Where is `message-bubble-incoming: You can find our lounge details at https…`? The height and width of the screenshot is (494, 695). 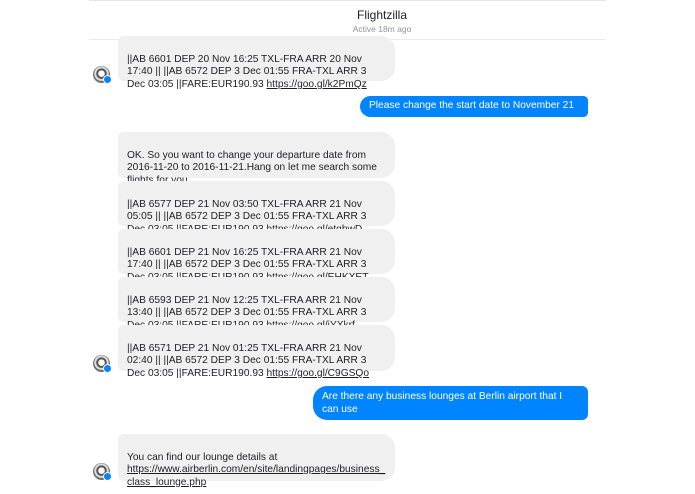
message-bubble-incoming: You can find our lounge details at https… is located at coordinates (256, 461).